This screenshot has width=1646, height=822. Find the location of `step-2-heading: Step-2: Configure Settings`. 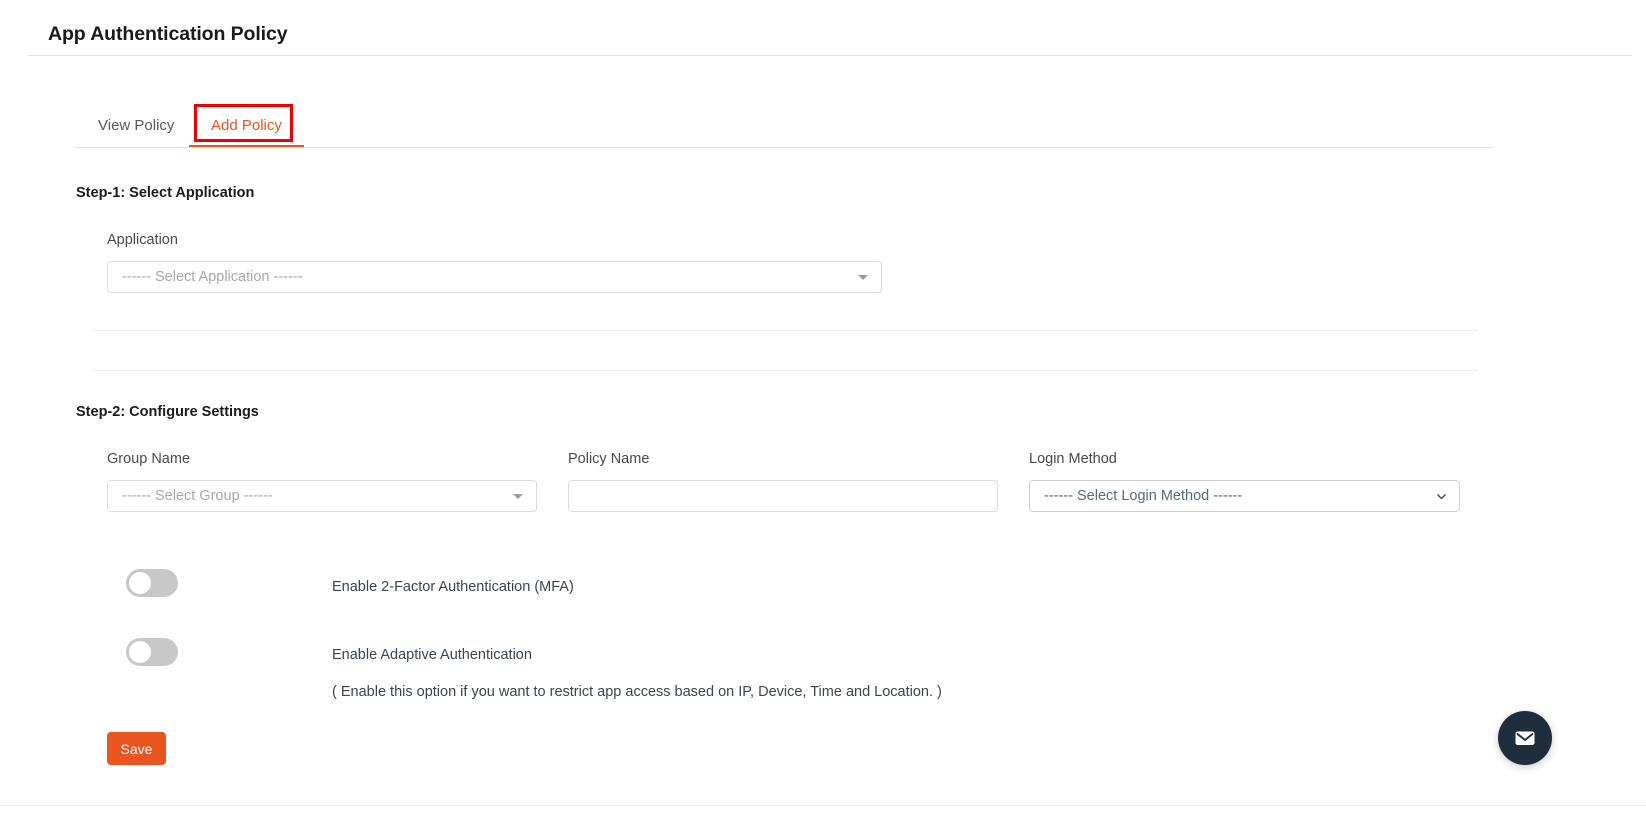

step-2-heading: Step-2: Configure Settings is located at coordinates (167, 412).